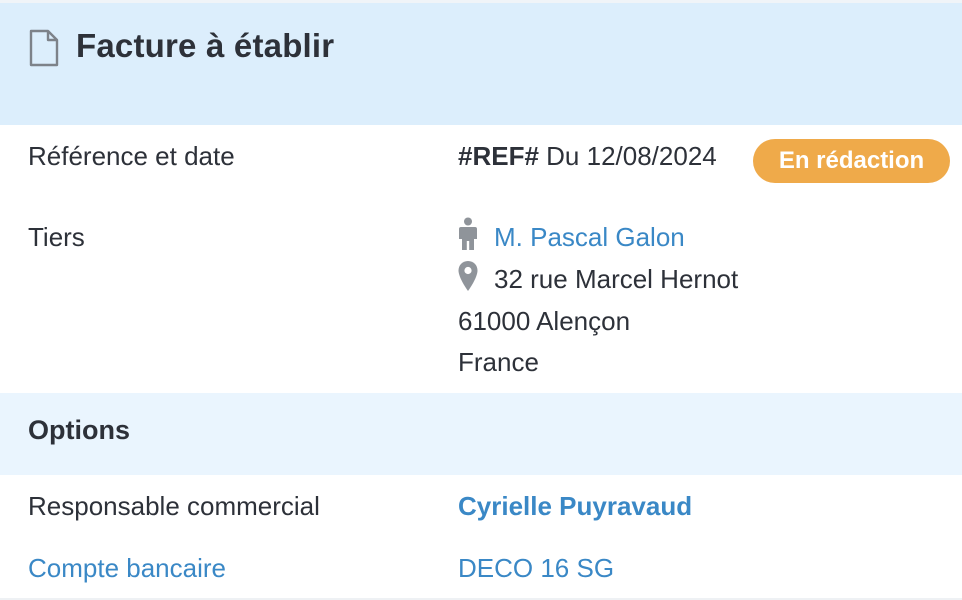  Describe the element at coordinates (468, 234) in the screenshot. I see `person-icon` at that location.